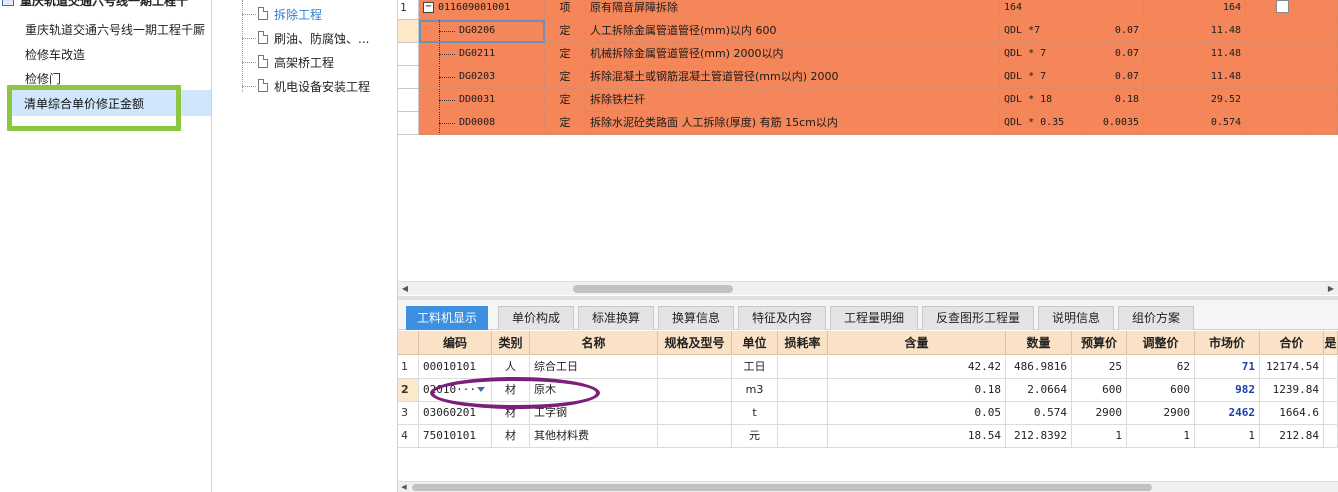  Describe the element at coordinates (1099, 413) in the screenshot. I see `budget-price-cell: 2900` at that location.